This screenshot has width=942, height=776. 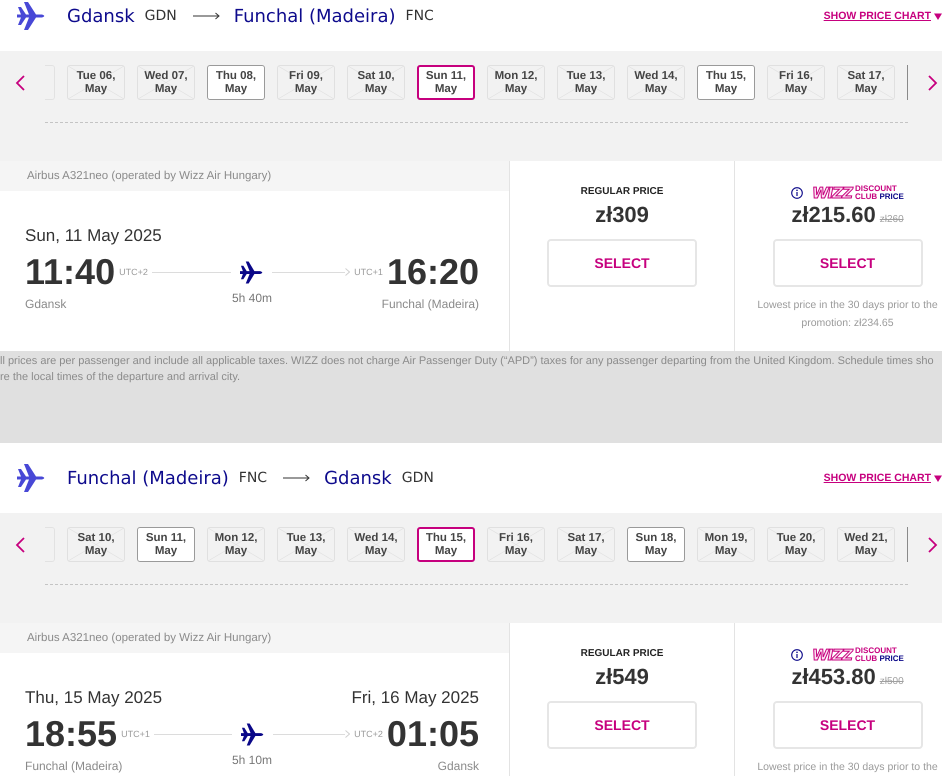 I want to click on destination-city: Funchal (Madeira), so click(x=315, y=16).